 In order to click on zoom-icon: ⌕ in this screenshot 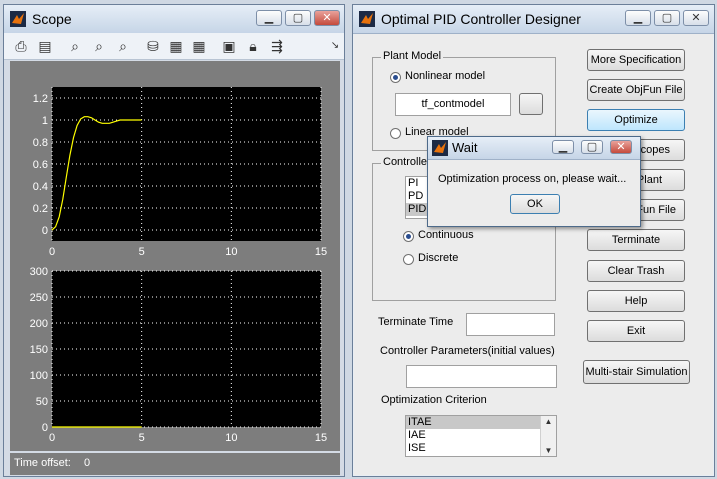, I will do `click(75, 46)`.